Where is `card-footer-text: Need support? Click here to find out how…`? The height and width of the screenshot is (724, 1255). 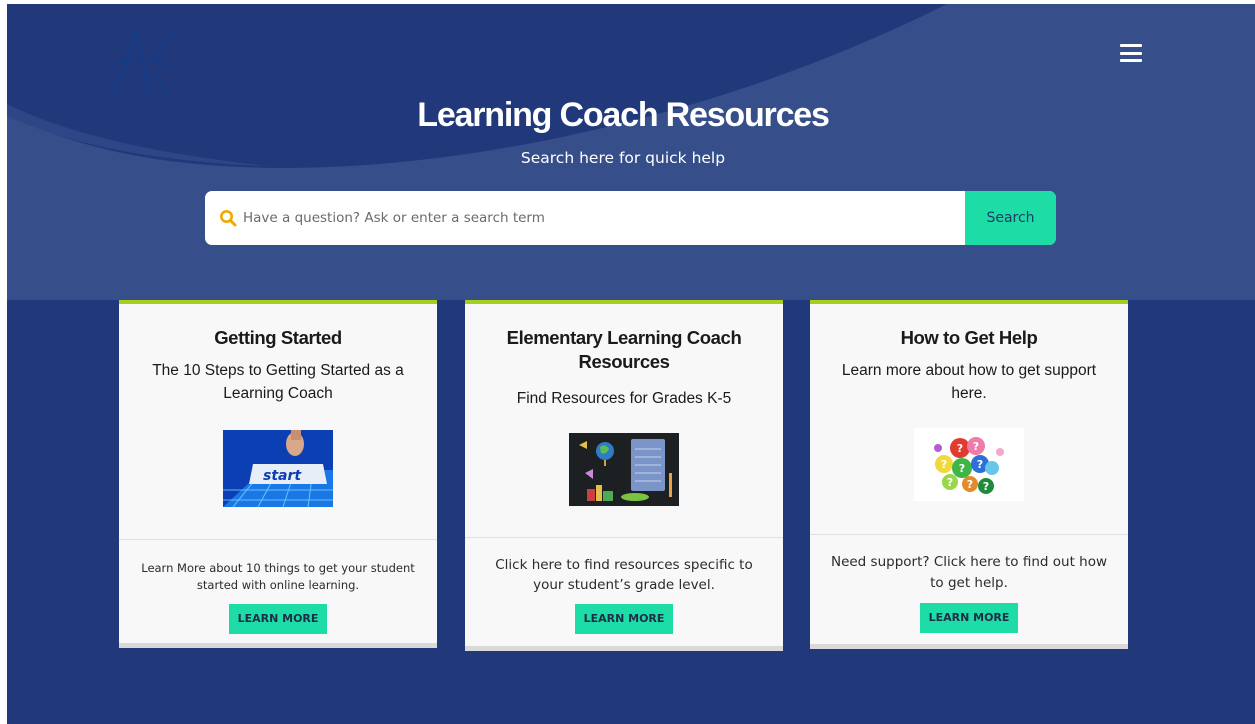 card-footer-text: Need support? Click here to find out how… is located at coordinates (969, 572).